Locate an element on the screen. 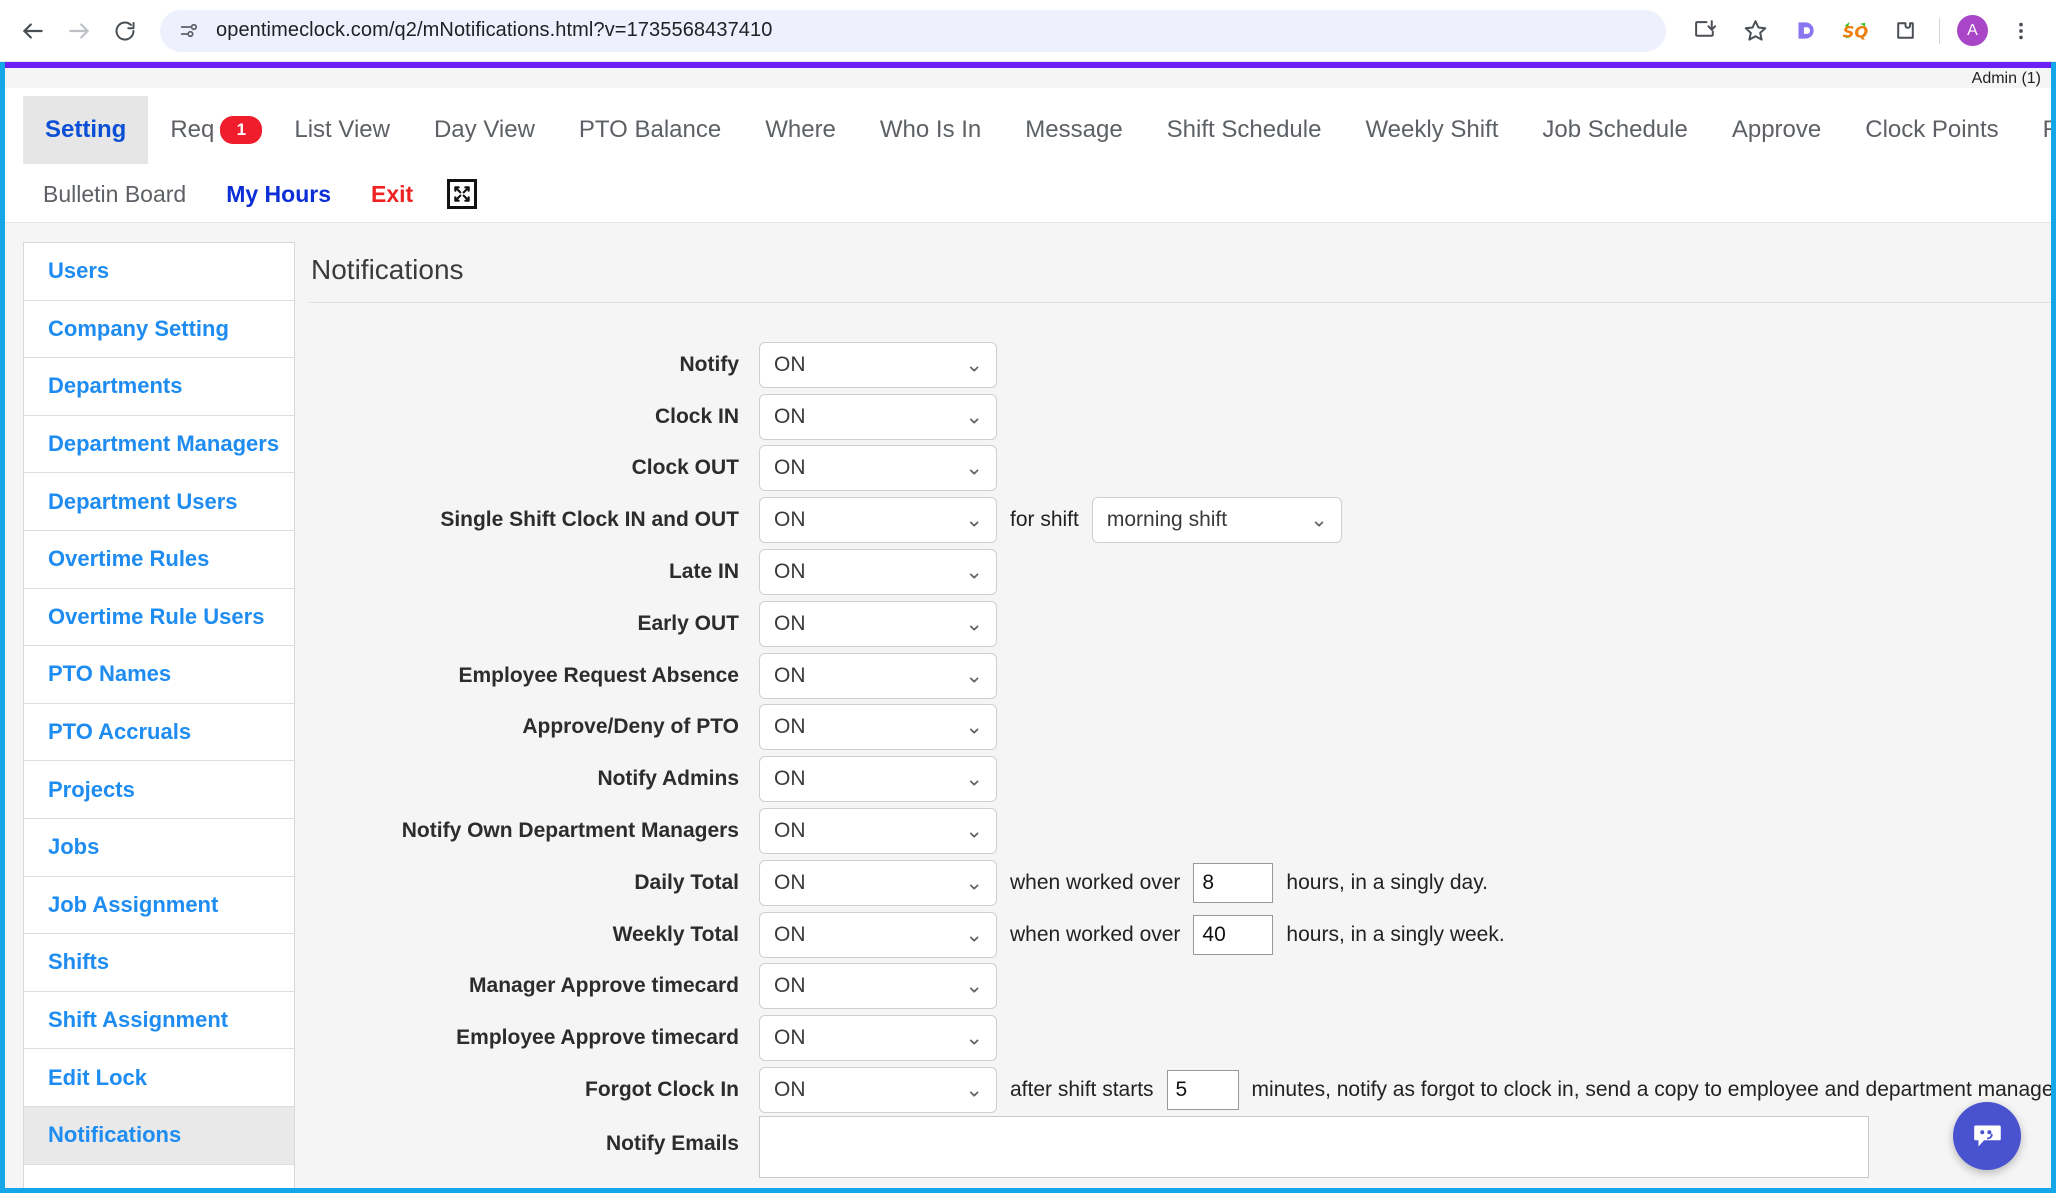 The width and height of the screenshot is (2056, 1193). tab-req: Req 1 is located at coordinates (210, 130).